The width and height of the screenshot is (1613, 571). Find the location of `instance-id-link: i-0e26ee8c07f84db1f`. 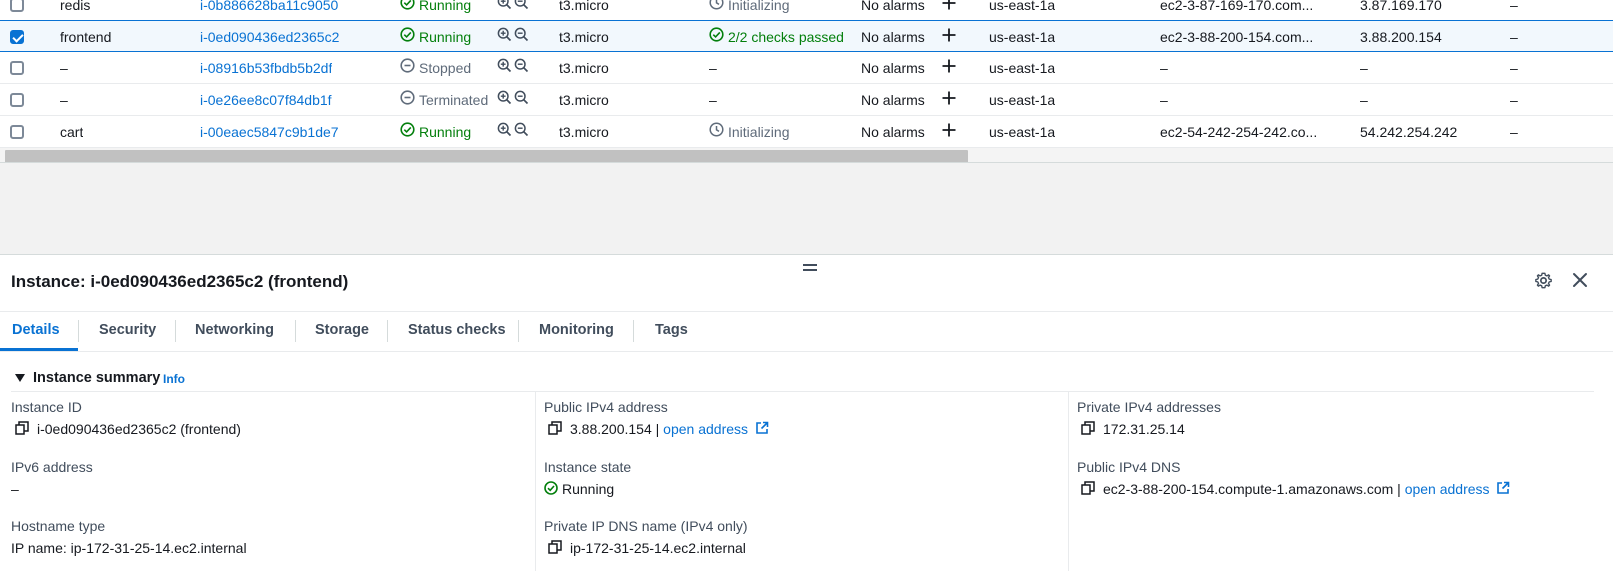

instance-id-link: i-0e26ee8c07f84db1f is located at coordinates (266, 100).